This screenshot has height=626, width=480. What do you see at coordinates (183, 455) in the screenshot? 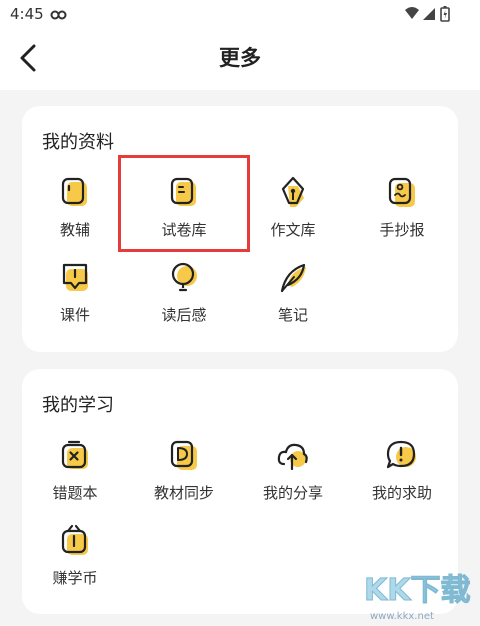
I see `textbook-sync-icon` at bounding box center [183, 455].